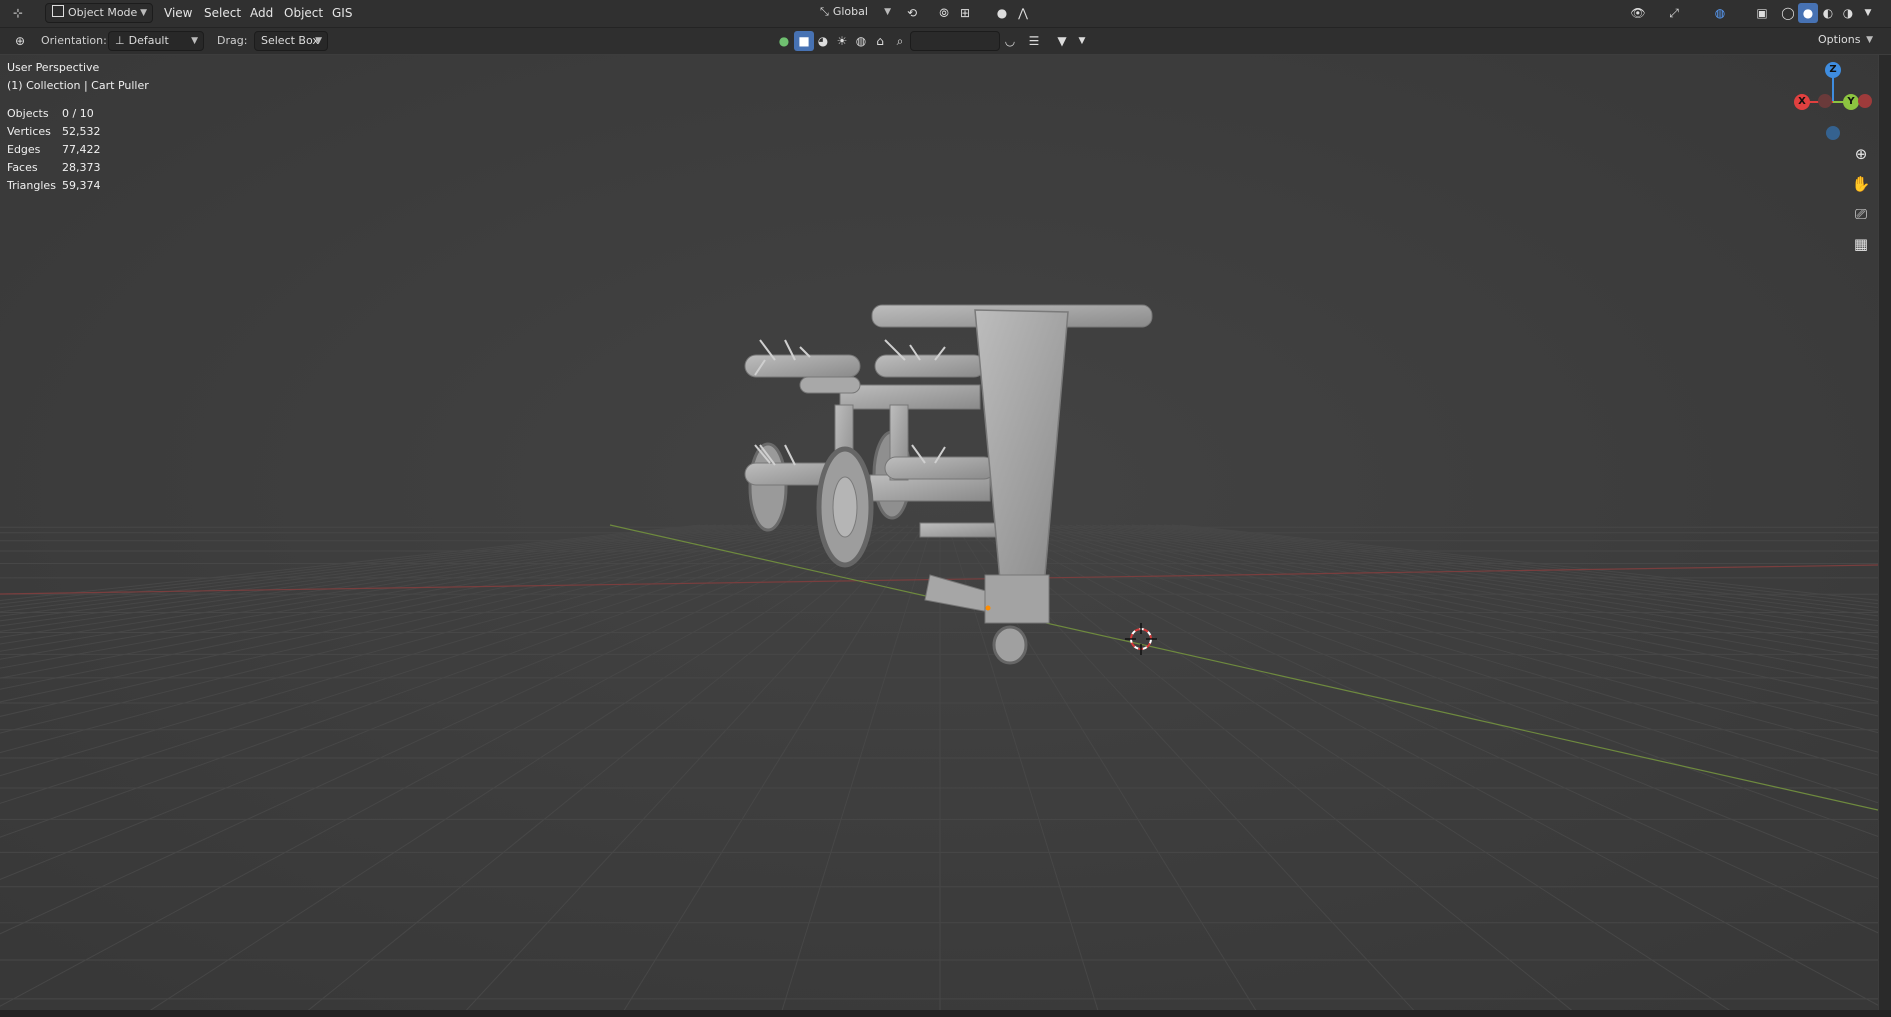 This screenshot has width=1891, height=1017. I want to click on stat-label: Faces, so click(22, 167).